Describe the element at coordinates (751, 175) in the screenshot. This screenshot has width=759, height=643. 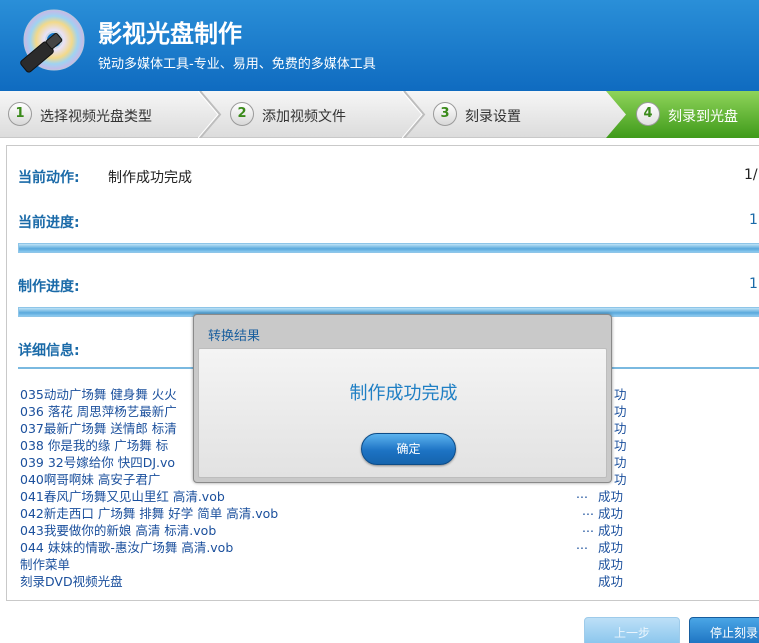
I see `current-action-count: 1/` at that location.